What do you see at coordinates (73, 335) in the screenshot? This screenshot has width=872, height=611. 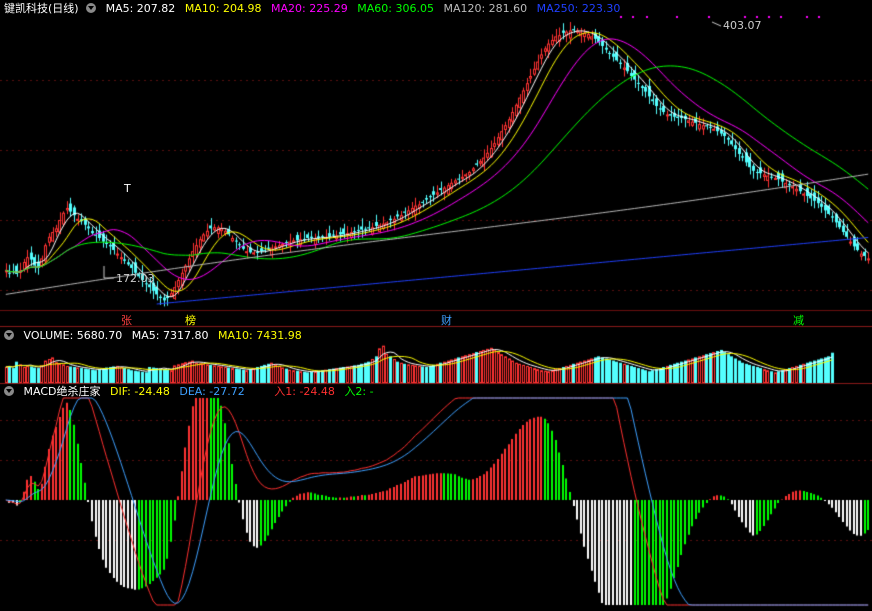 I see `volume-label: VOLUME: 5680.70` at bounding box center [73, 335].